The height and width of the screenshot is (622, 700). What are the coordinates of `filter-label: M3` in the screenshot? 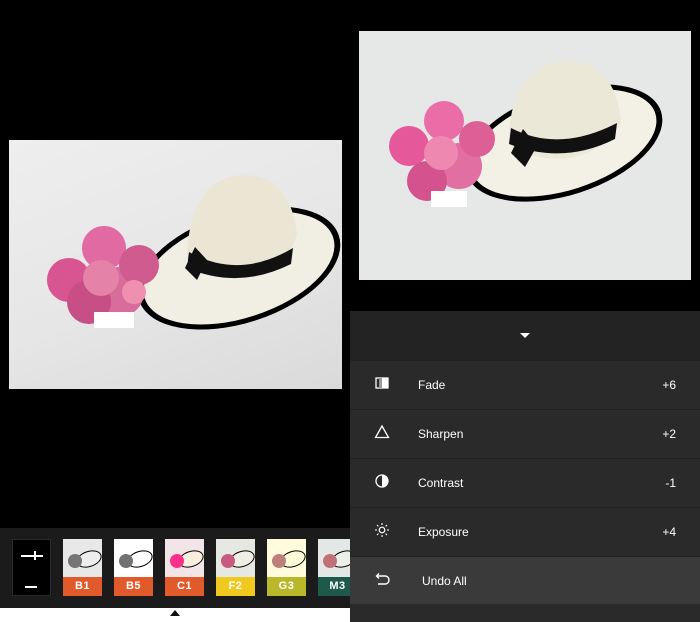 It's located at (334, 586).